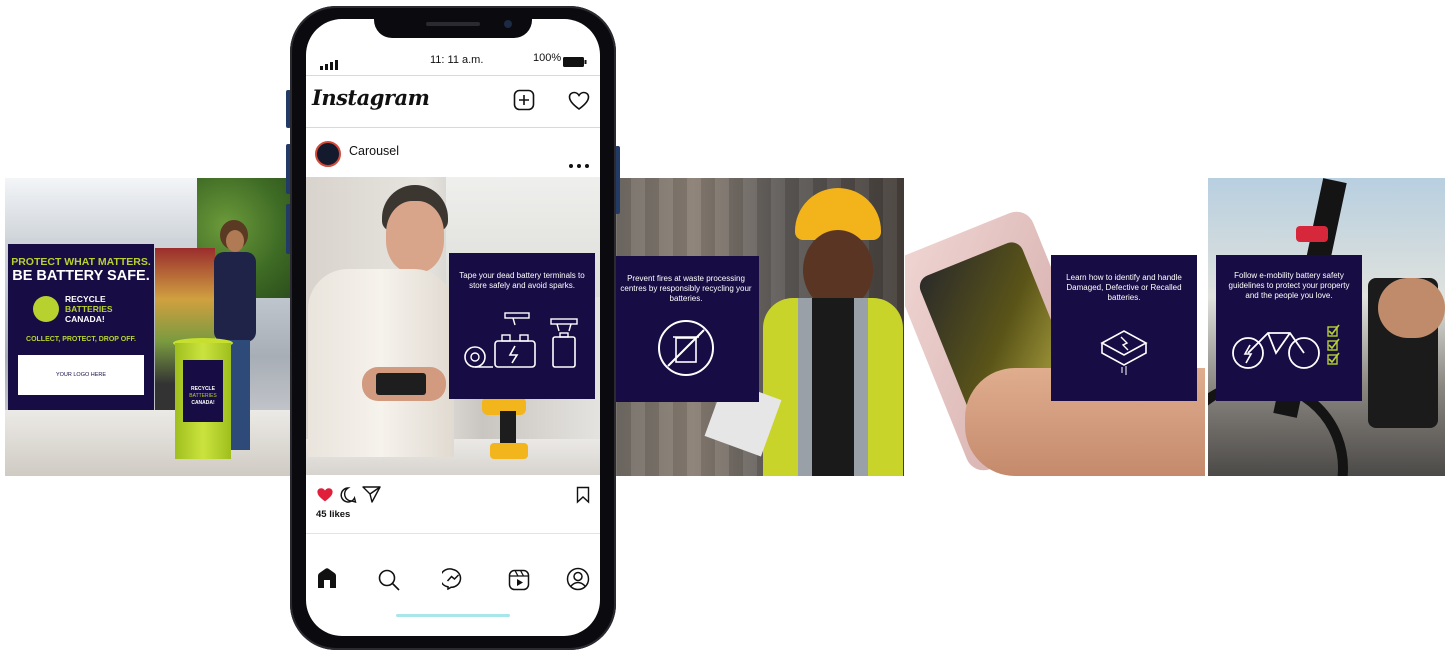  Describe the element at coordinates (508, 24) in the screenshot. I see `front-camera` at that location.